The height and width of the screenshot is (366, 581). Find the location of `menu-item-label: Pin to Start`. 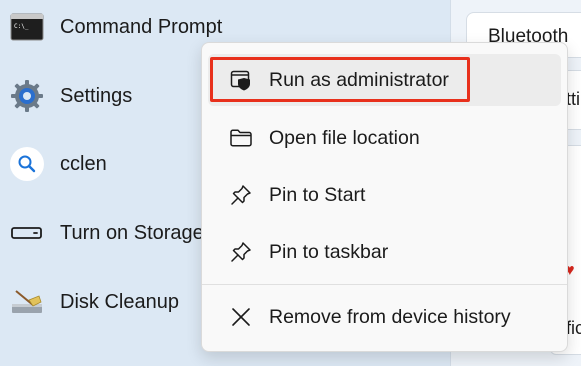

menu-item-label: Pin to Start is located at coordinates (317, 194).